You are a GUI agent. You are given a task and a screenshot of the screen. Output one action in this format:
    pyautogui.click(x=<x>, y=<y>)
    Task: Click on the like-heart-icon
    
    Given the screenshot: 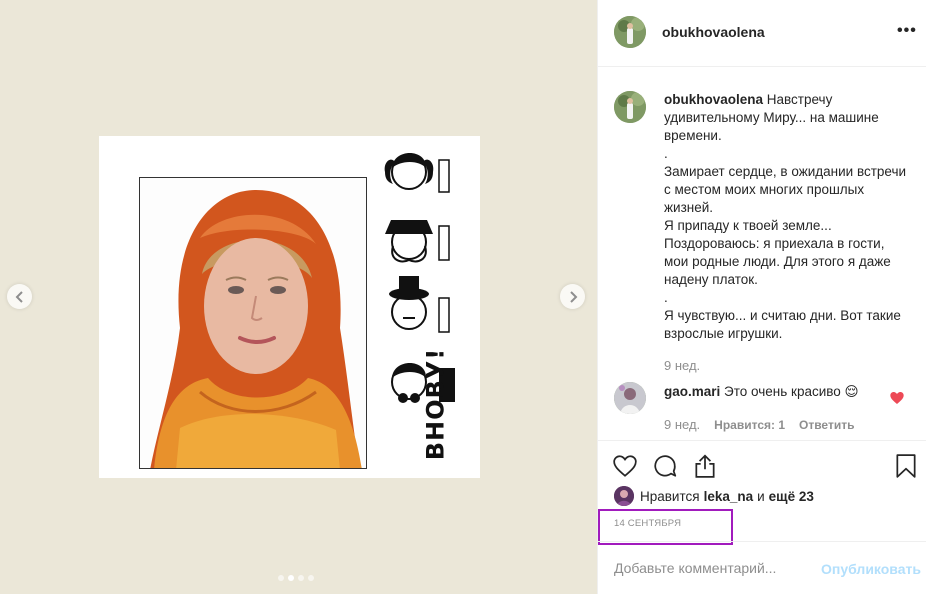 What is the action you would take?
    pyautogui.click(x=625, y=466)
    